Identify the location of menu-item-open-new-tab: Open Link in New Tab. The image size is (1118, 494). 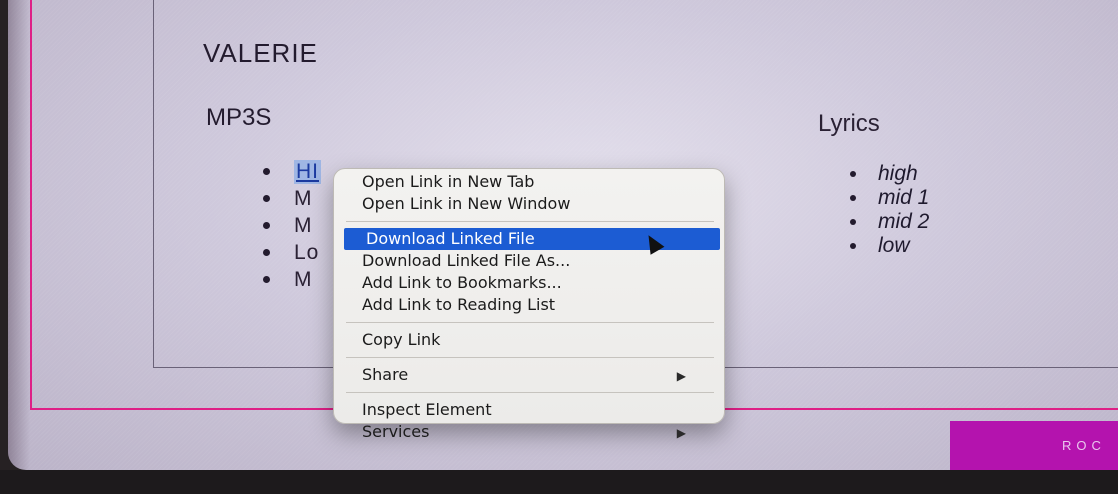
(529, 182).